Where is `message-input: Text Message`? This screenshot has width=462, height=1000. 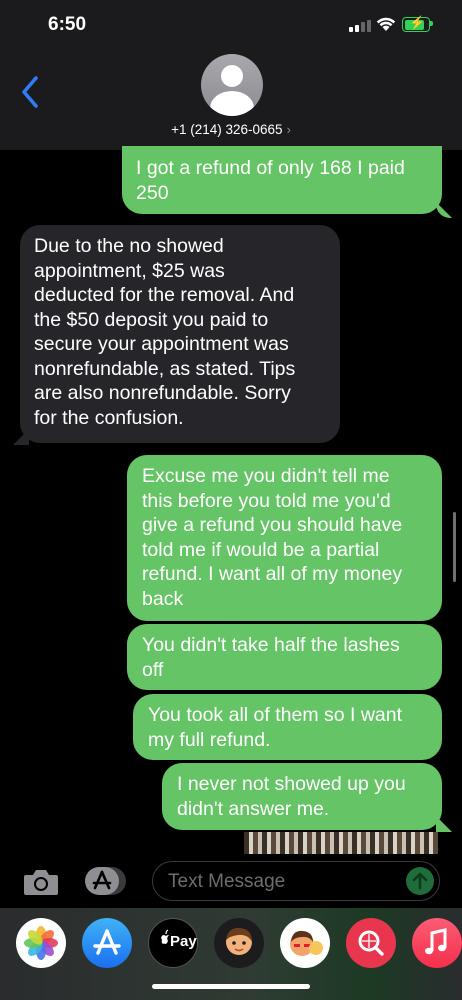
message-input: Text Message is located at coordinates (296, 881).